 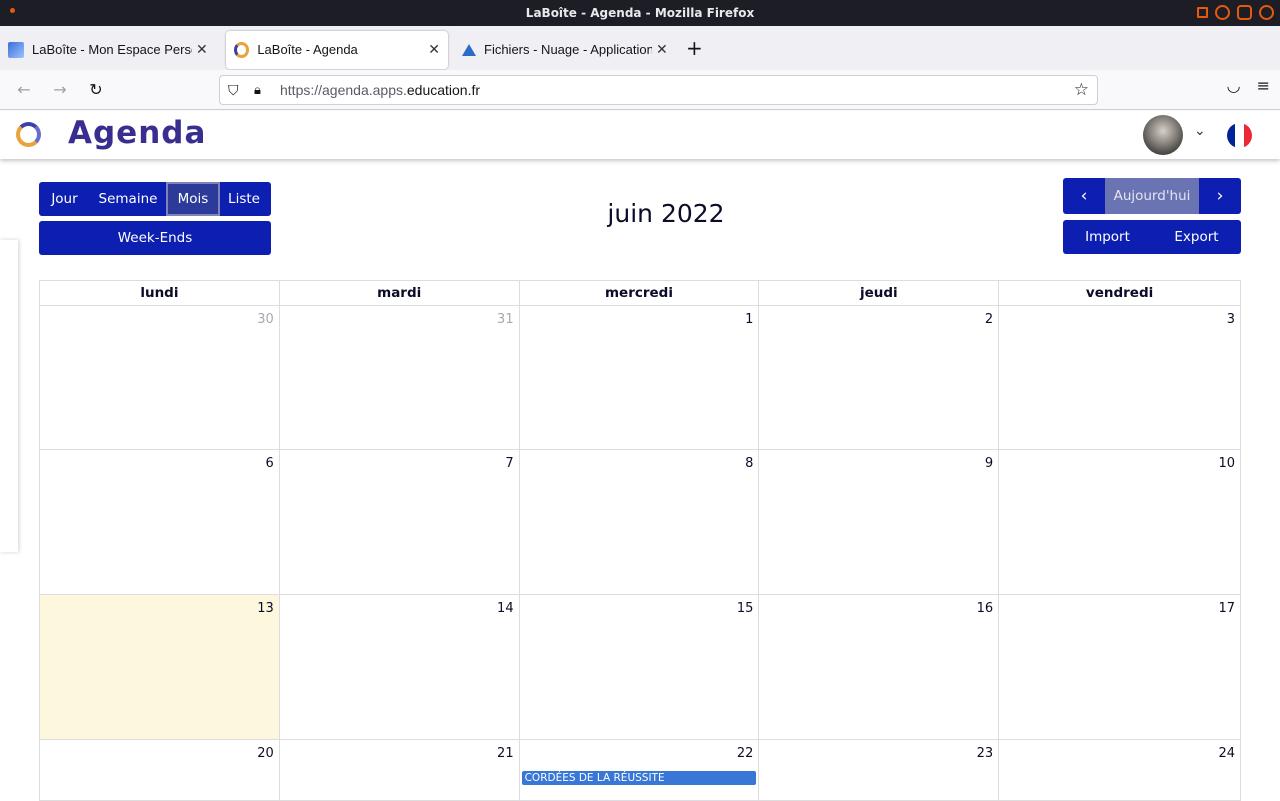 What do you see at coordinates (1107, 237) in the screenshot?
I see `import-button: Import` at bounding box center [1107, 237].